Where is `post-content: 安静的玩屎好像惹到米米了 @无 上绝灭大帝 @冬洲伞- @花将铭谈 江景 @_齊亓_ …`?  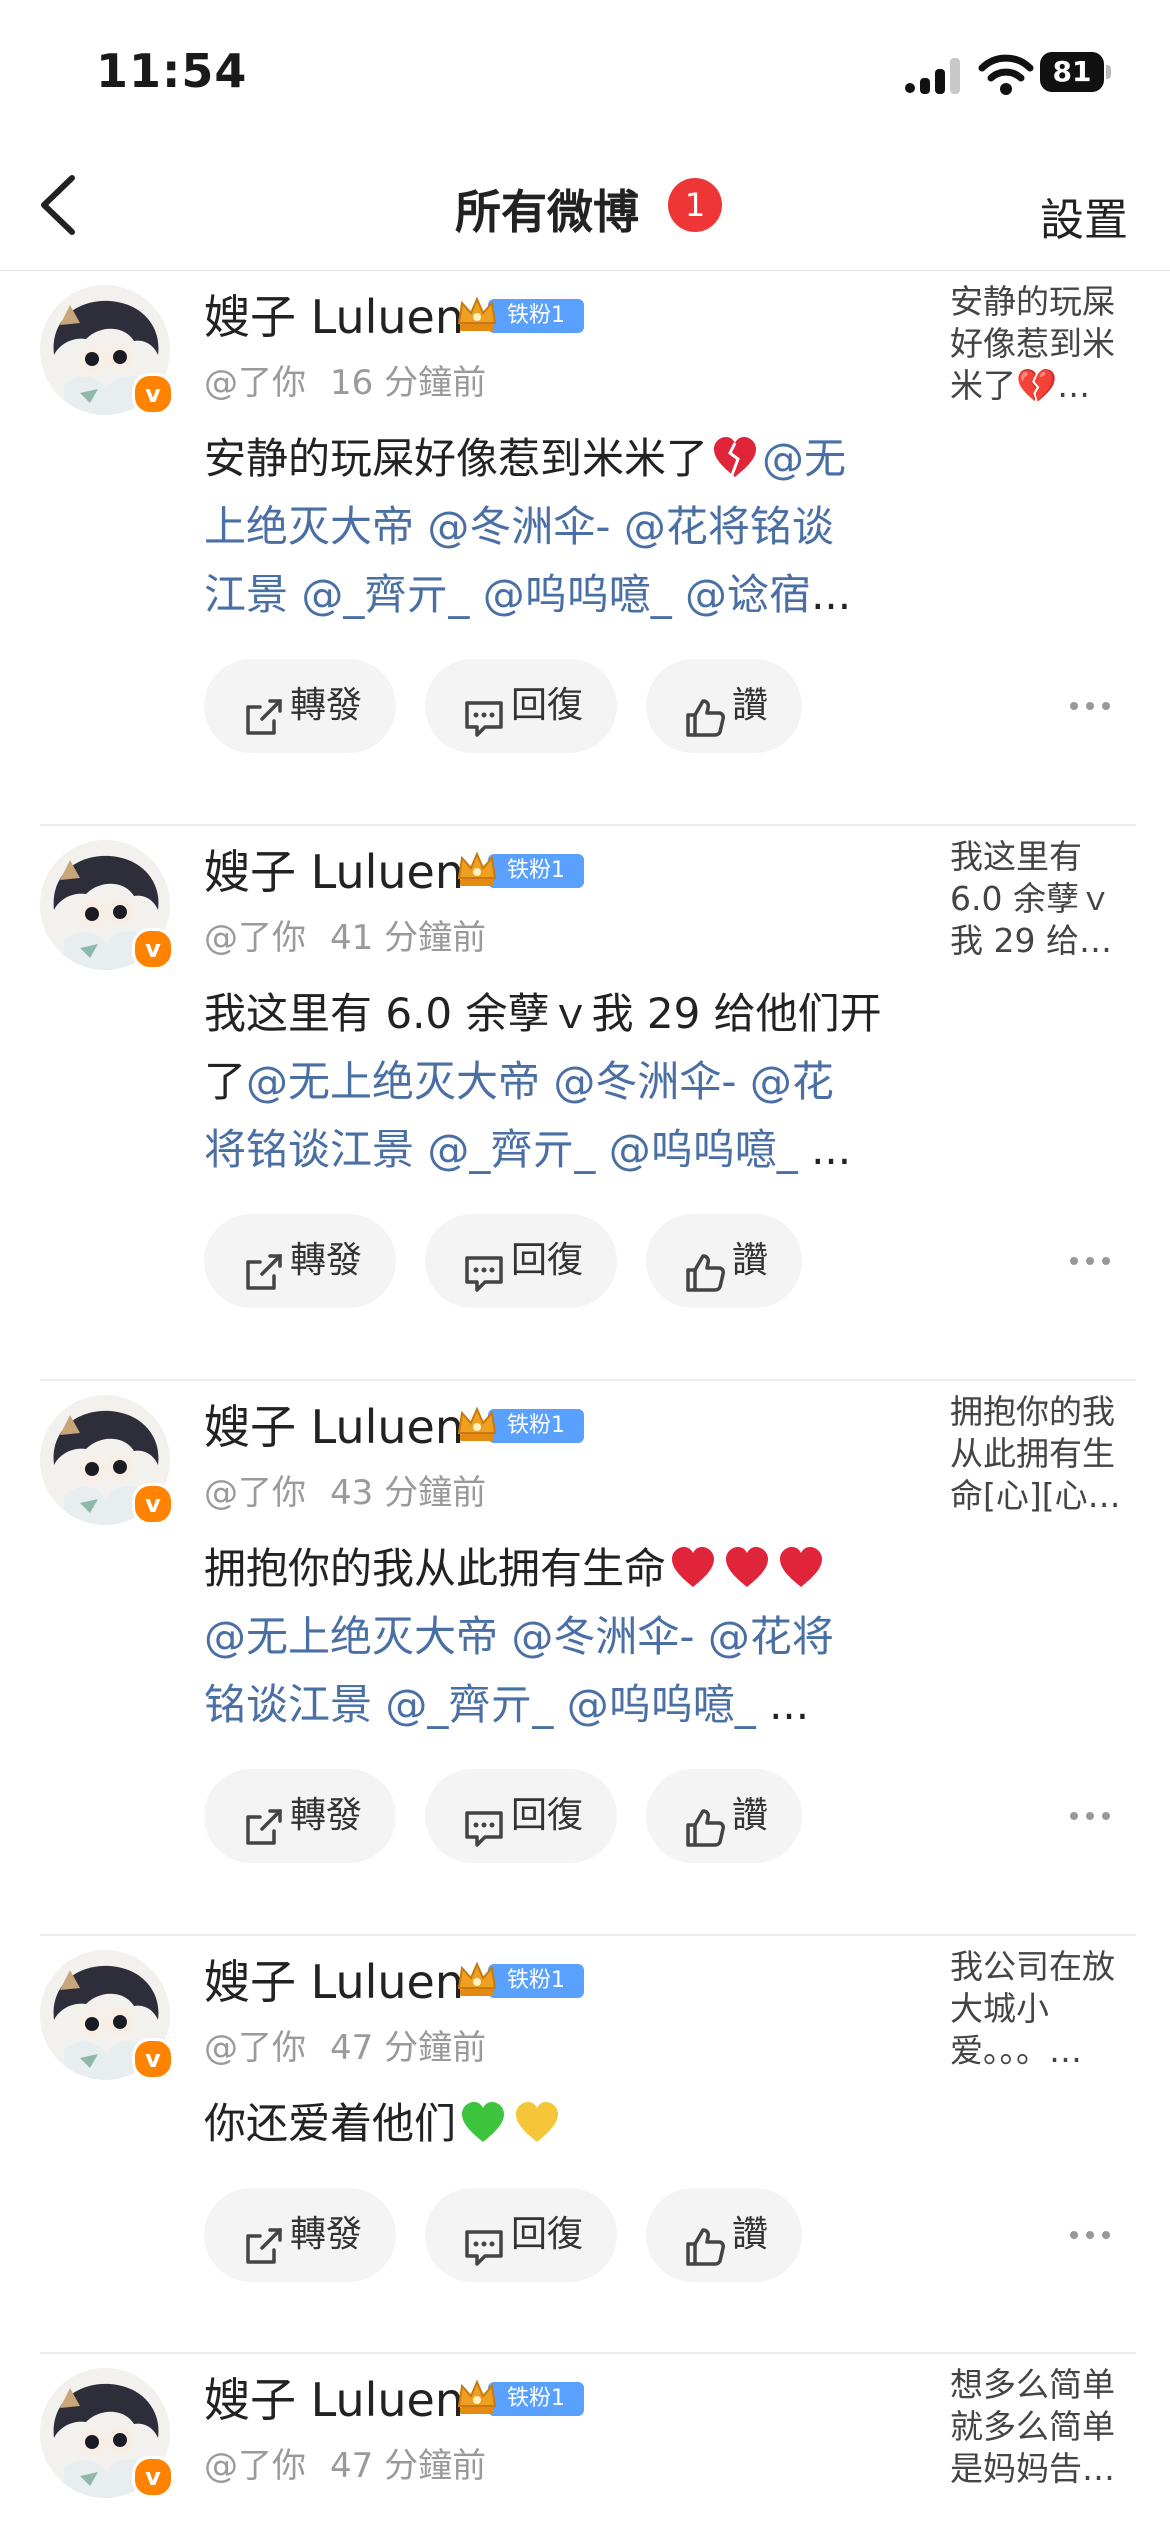
post-content: 安静的玩屎好像惹到米米了 @无 上绝灭大帝 @冬洲伞- @花将铭谈 江景 @_齊亓_ … is located at coordinates (554, 527).